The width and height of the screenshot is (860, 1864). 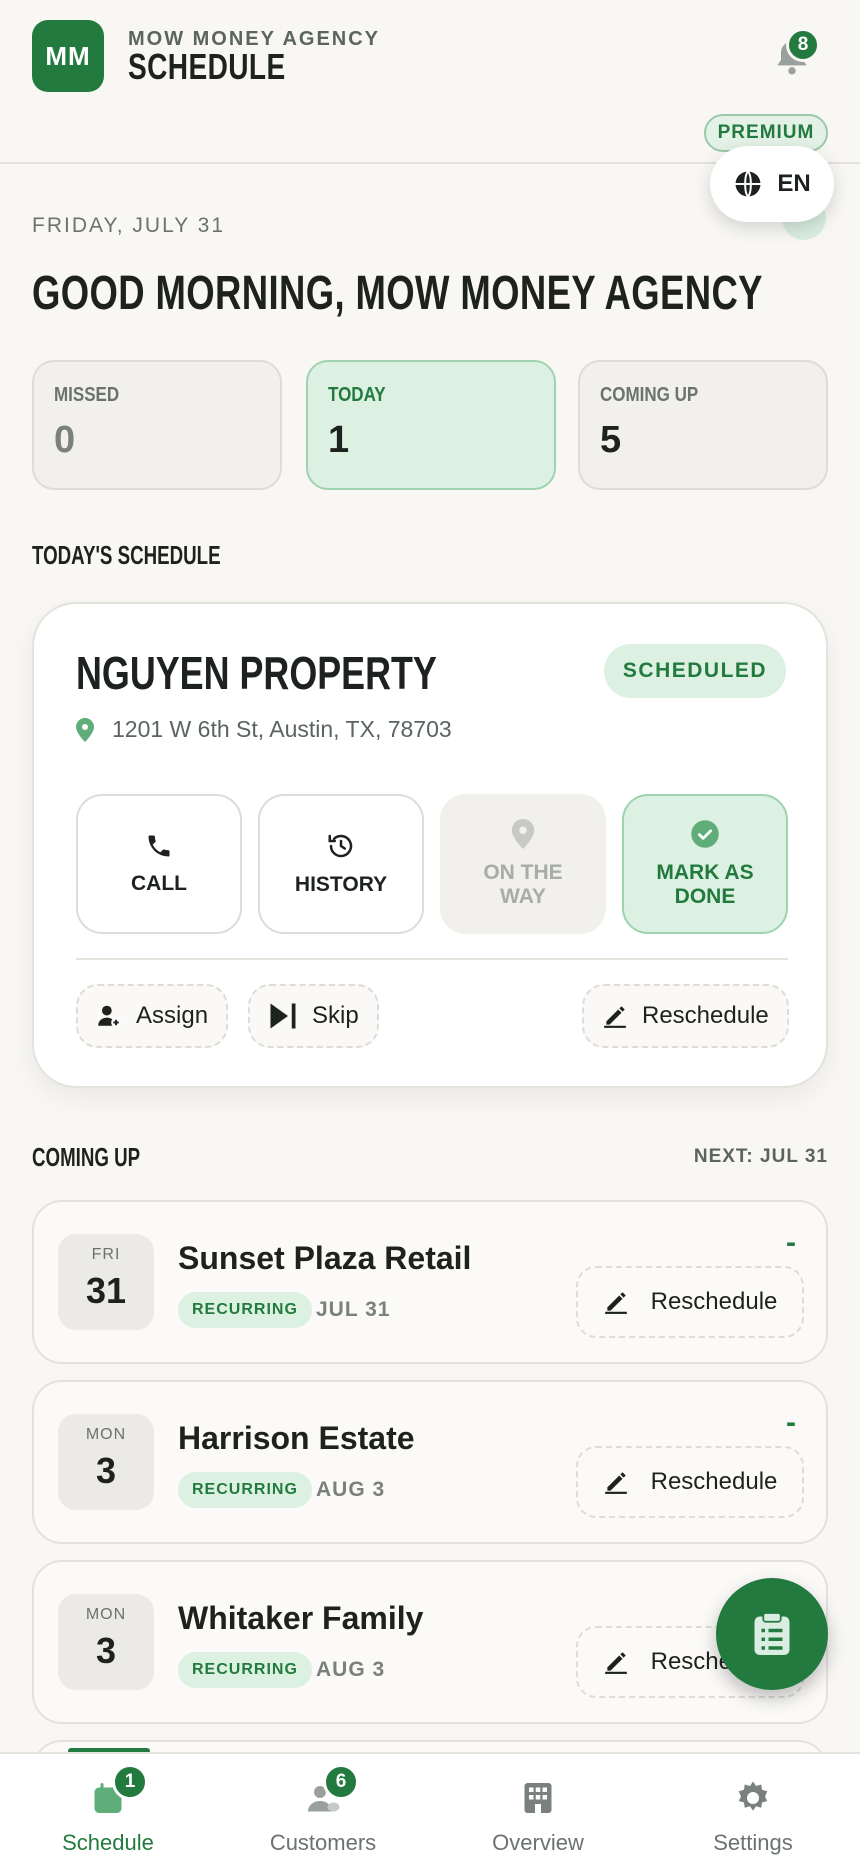 I want to click on day-of-week: FRI, so click(x=106, y=1254).